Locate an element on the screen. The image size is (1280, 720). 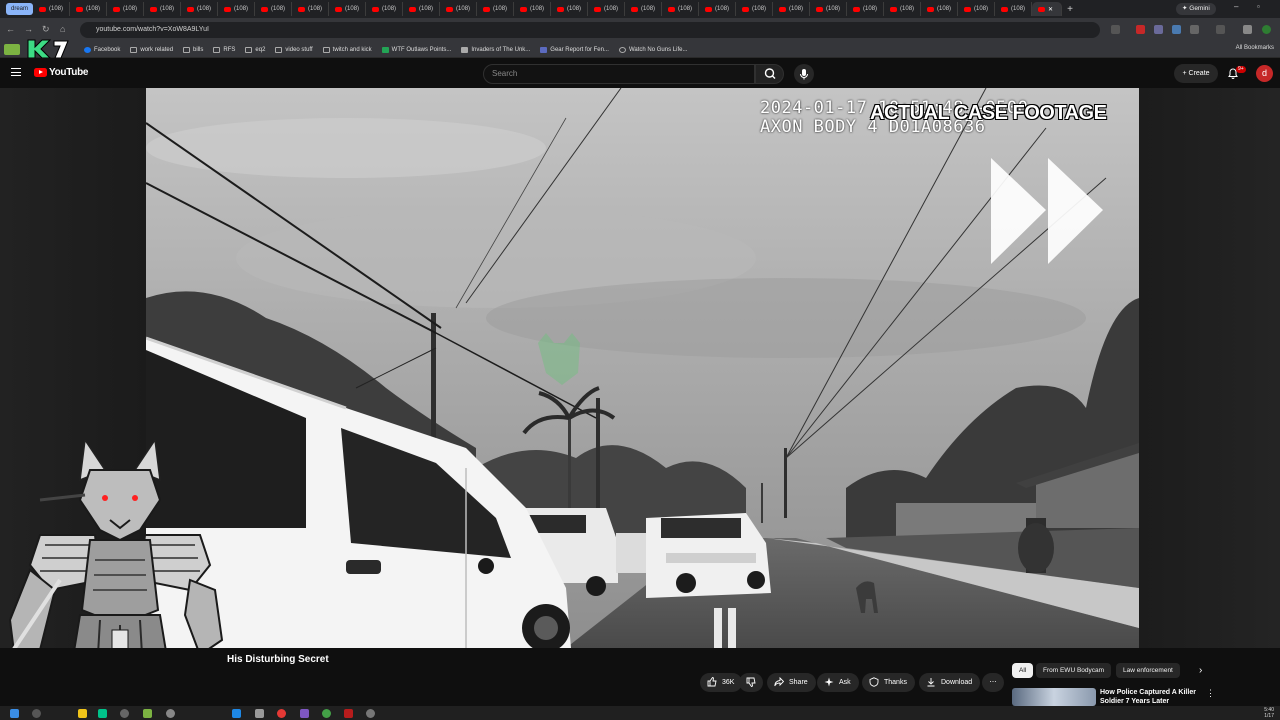
more-vertical-icon: ⋮ is located at coordinates (1210, 693).